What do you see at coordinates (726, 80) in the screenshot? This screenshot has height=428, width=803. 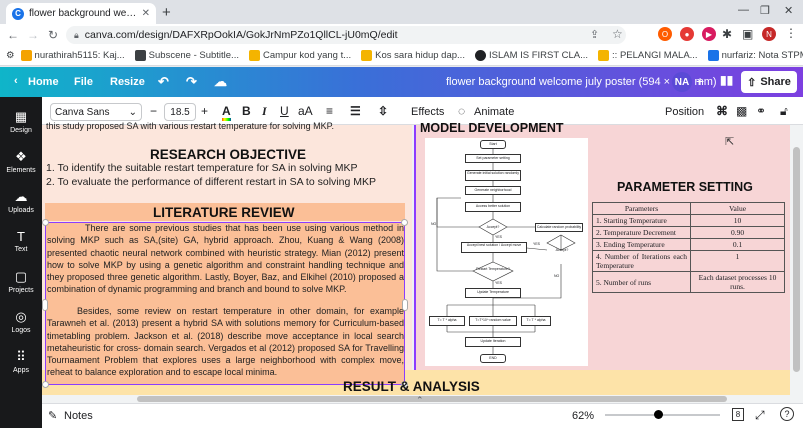 I see `insights-chart-icon: ▮▮` at bounding box center [726, 80].